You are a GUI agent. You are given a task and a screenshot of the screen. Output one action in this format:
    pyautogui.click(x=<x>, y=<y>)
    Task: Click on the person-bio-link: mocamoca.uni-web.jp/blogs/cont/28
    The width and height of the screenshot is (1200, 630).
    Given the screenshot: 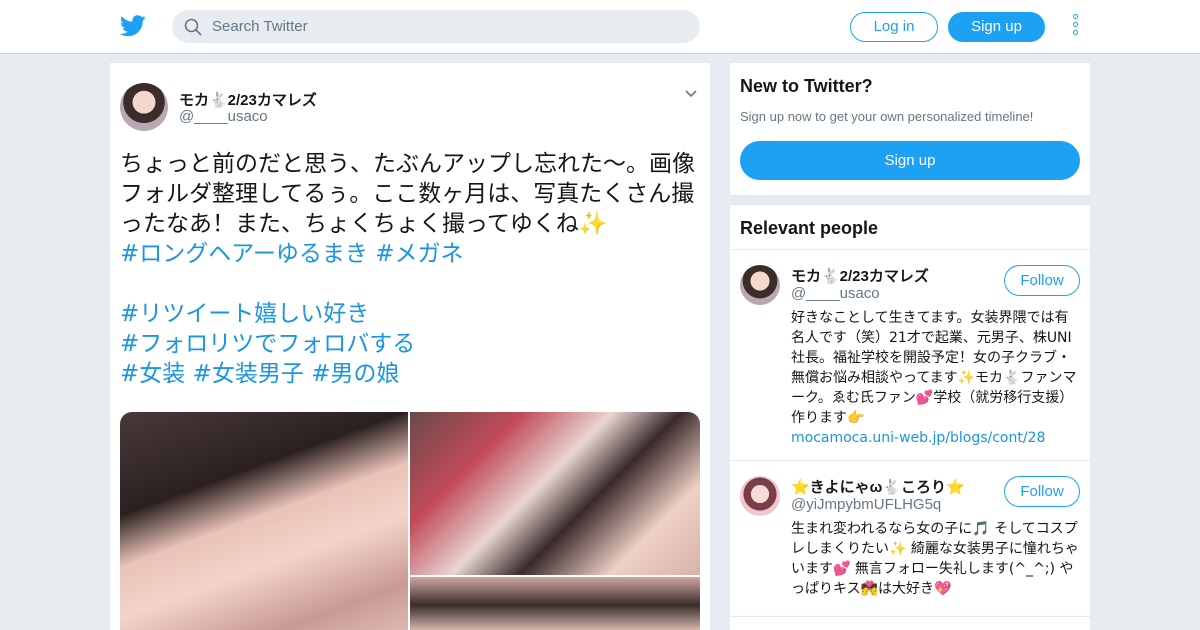 What is the action you would take?
    pyautogui.click(x=936, y=438)
    